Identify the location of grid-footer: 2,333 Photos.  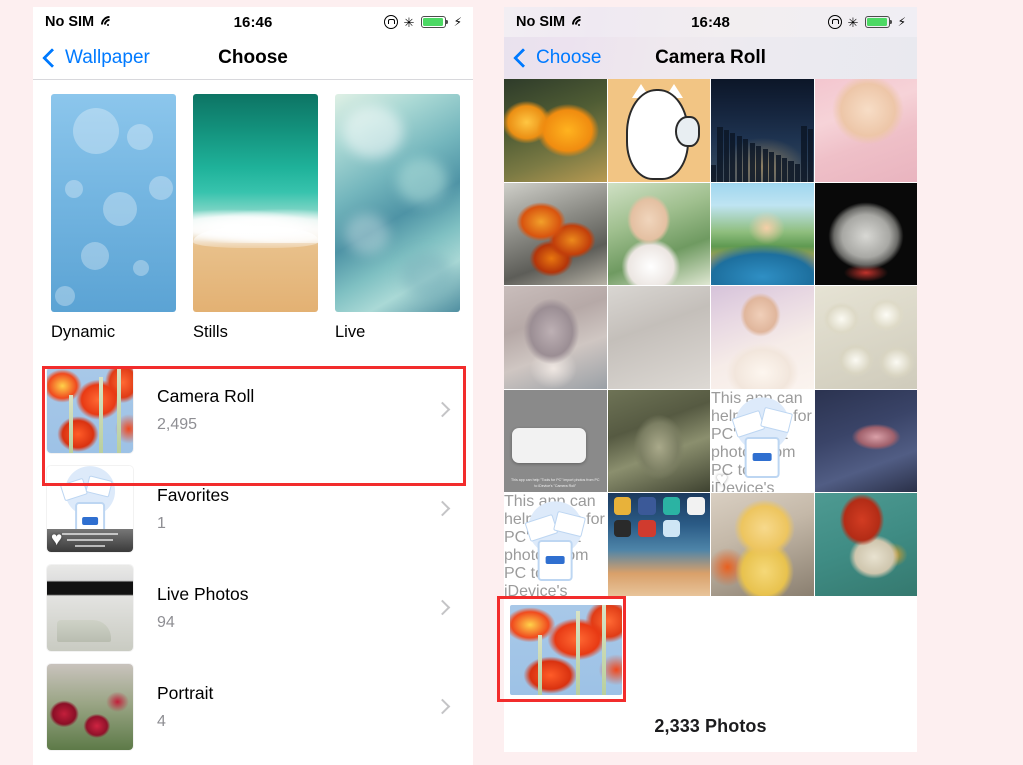
(710, 666).